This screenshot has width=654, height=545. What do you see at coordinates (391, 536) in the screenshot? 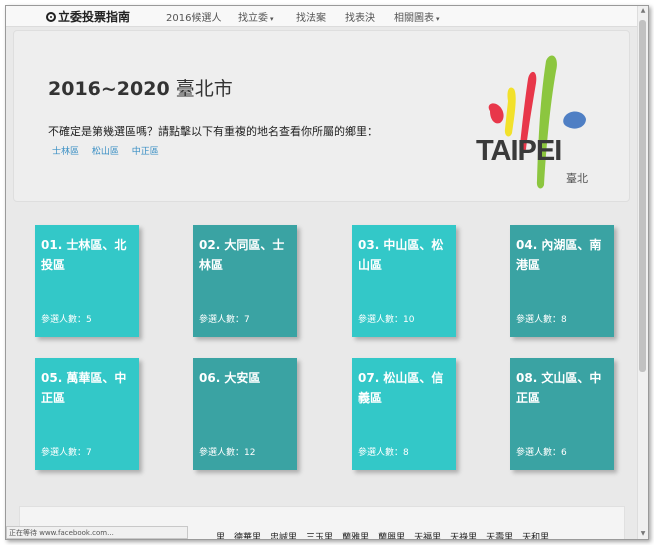
I see `village-link: 蘭興里` at bounding box center [391, 536].